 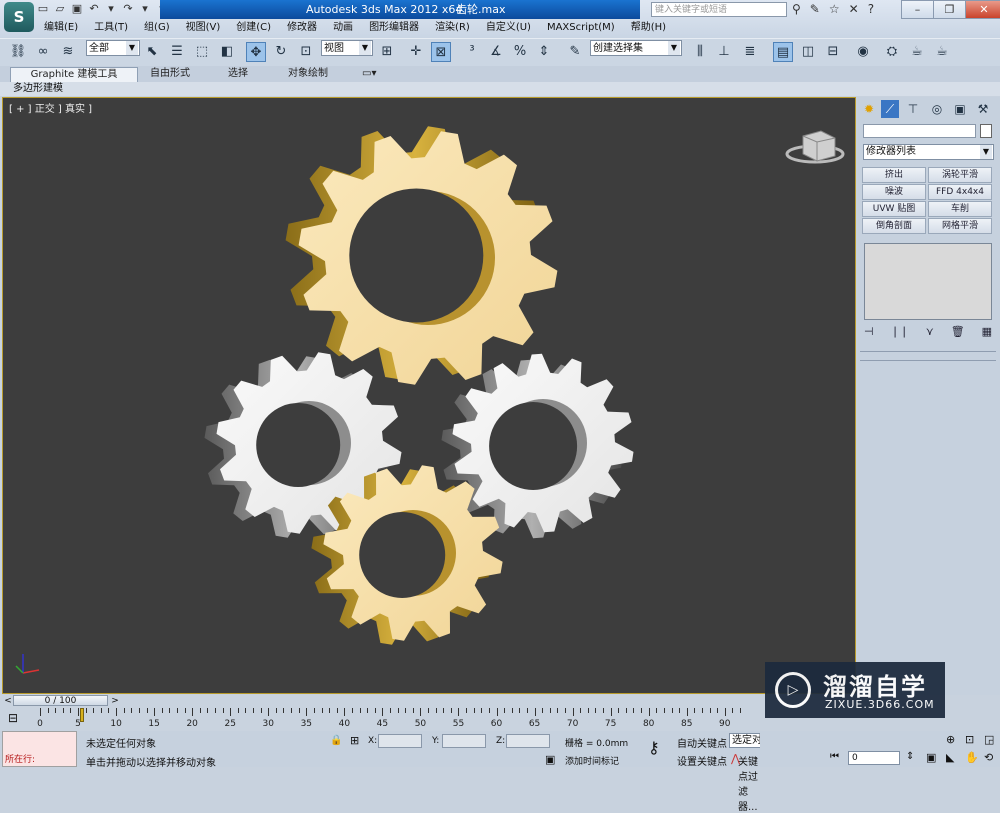 What do you see at coordinates (308, 74) in the screenshot?
I see `tab-object-paint: 对象绘制` at bounding box center [308, 74].